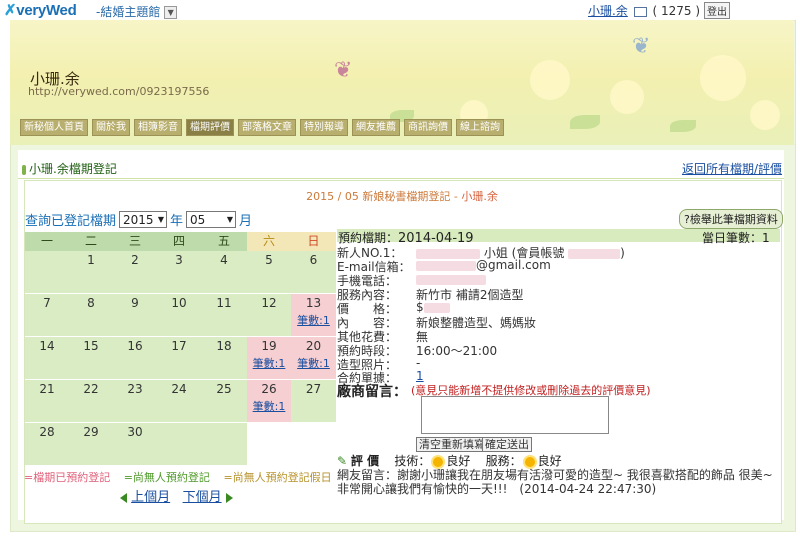  I want to click on query-label: 查詢已登記檔期, so click(71, 221).